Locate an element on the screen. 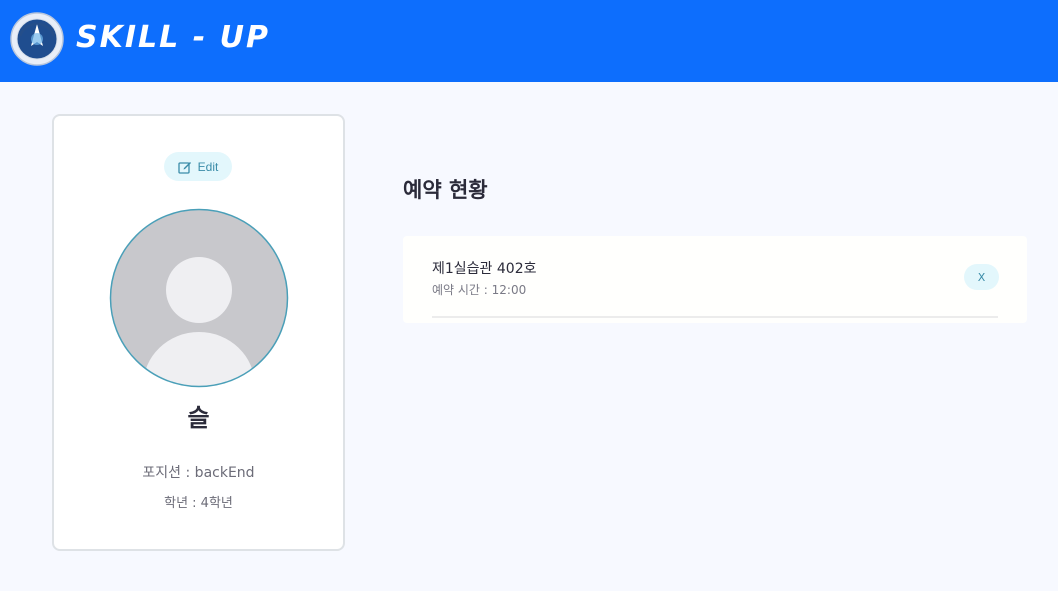  divider is located at coordinates (715, 317).